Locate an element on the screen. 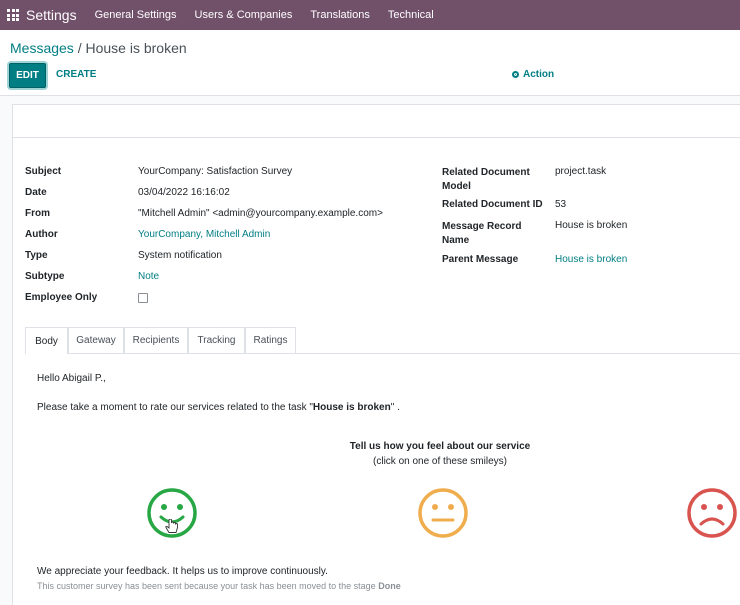 The width and height of the screenshot is (740, 605). apps-menu-icon is located at coordinates (13, 15).